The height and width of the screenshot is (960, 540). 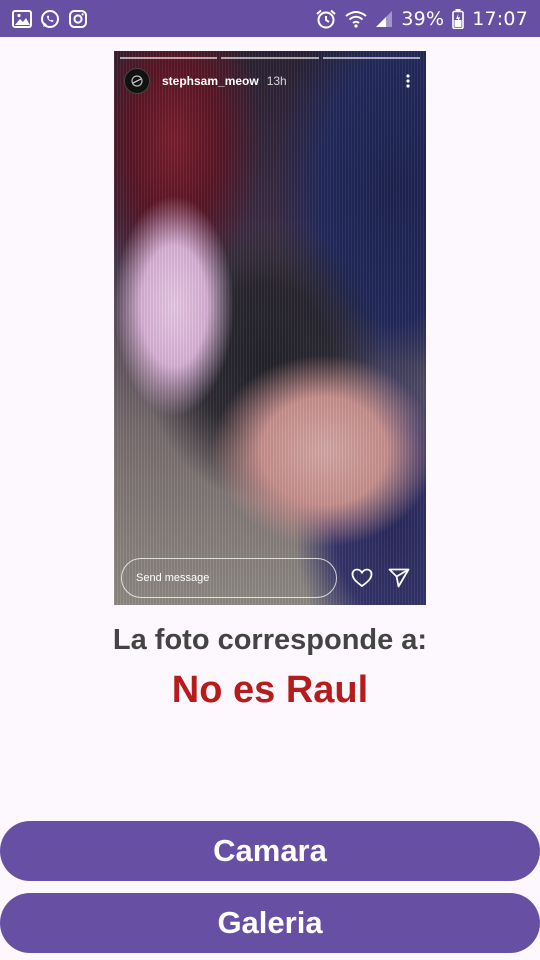 What do you see at coordinates (270, 640) in the screenshot?
I see `result-label: La foto corresponde a:` at bounding box center [270, 640].